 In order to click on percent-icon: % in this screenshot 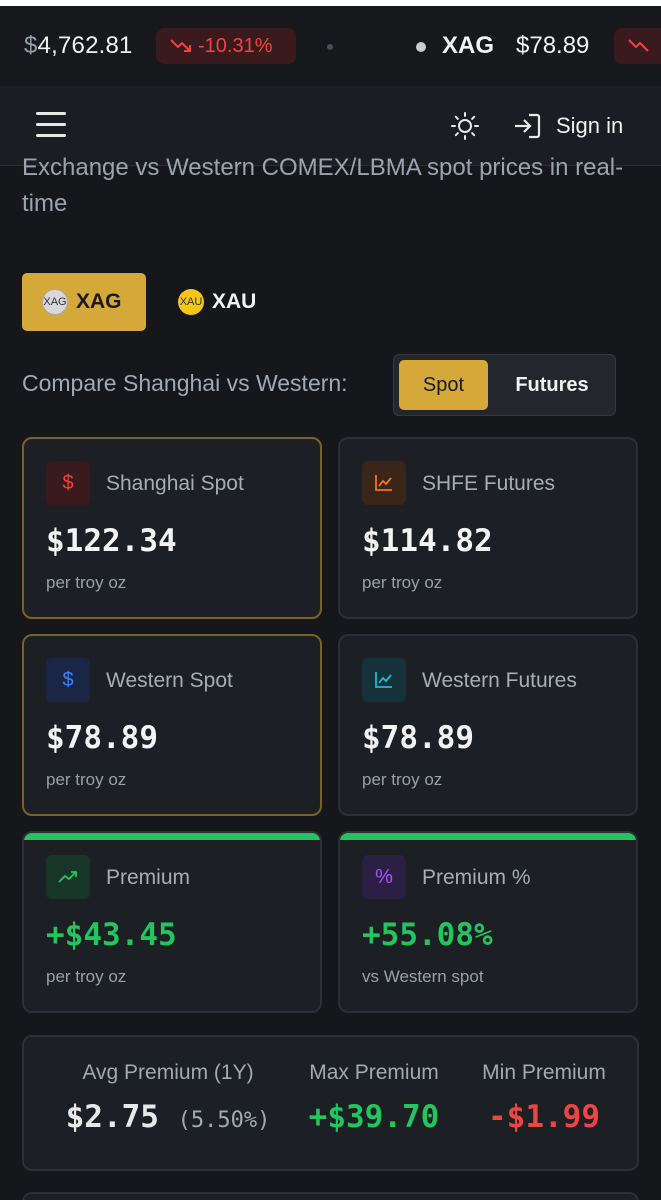, I will do `click(384, 877)`.